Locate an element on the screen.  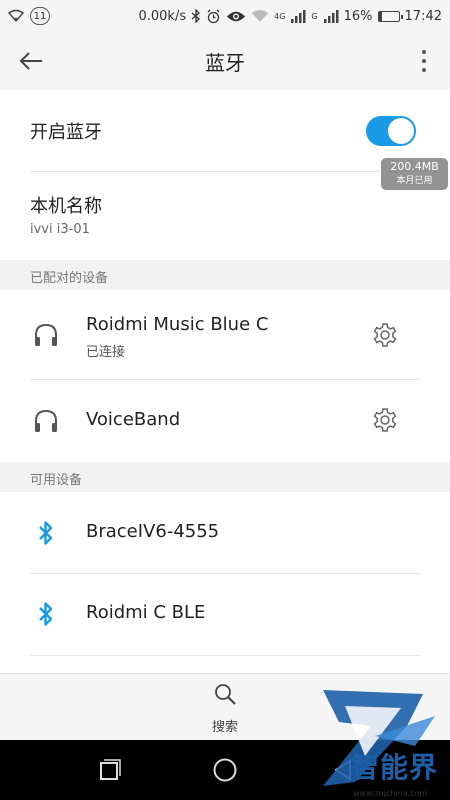
network-speed: 0.00k/s is located at coordinates (162, 16).